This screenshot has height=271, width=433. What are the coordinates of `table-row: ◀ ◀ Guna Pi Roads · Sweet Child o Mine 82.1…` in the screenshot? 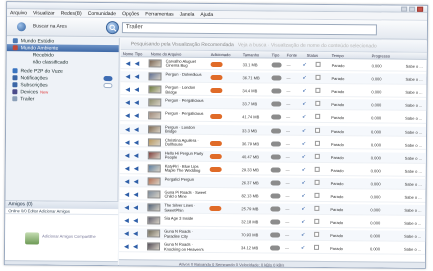 It's located at (273, 196).